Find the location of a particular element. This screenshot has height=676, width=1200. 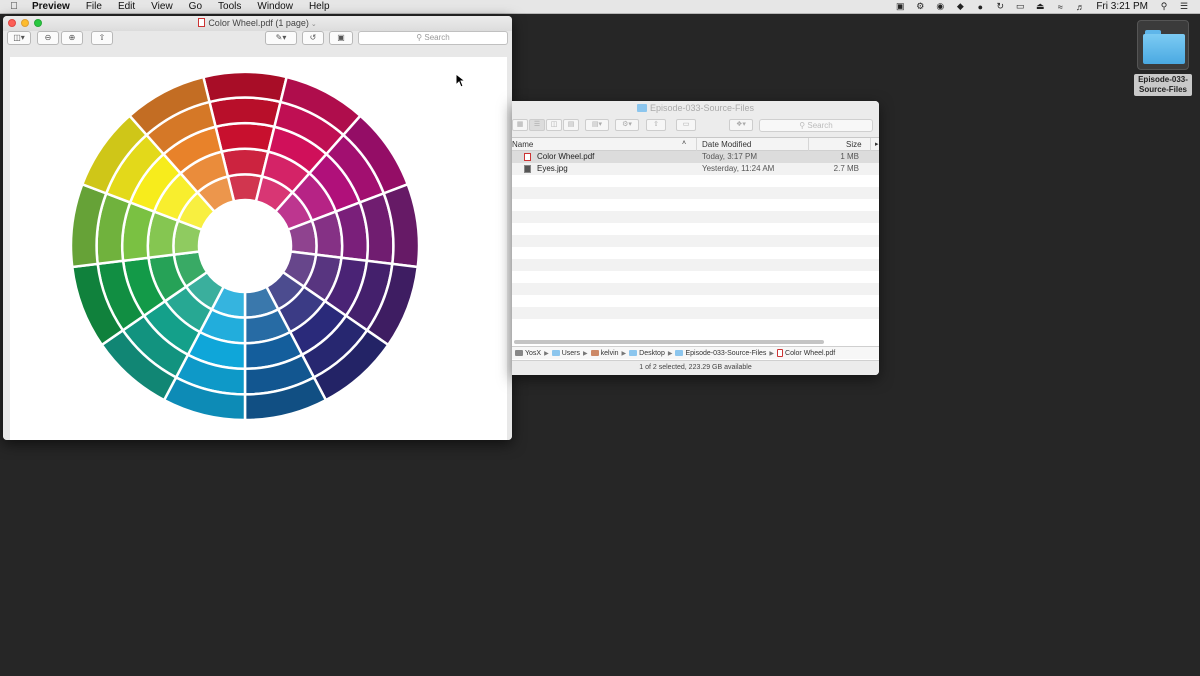

sidebar-toggle-button: ◫▾ is located at coordinates (19, 38).